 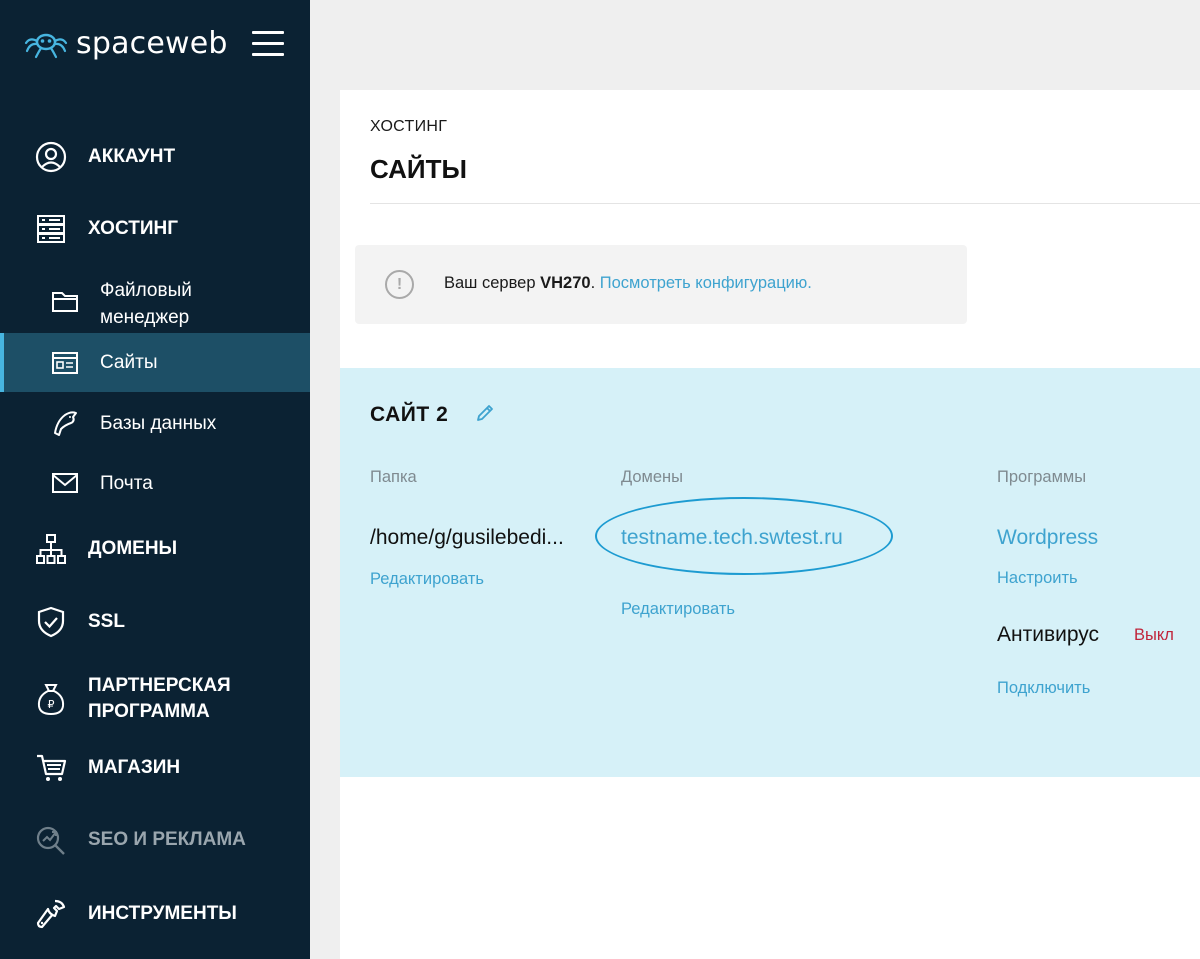 I want to click on nav-tools: ИНСТРУМЕНТЫ, so click(x=155, y=914).